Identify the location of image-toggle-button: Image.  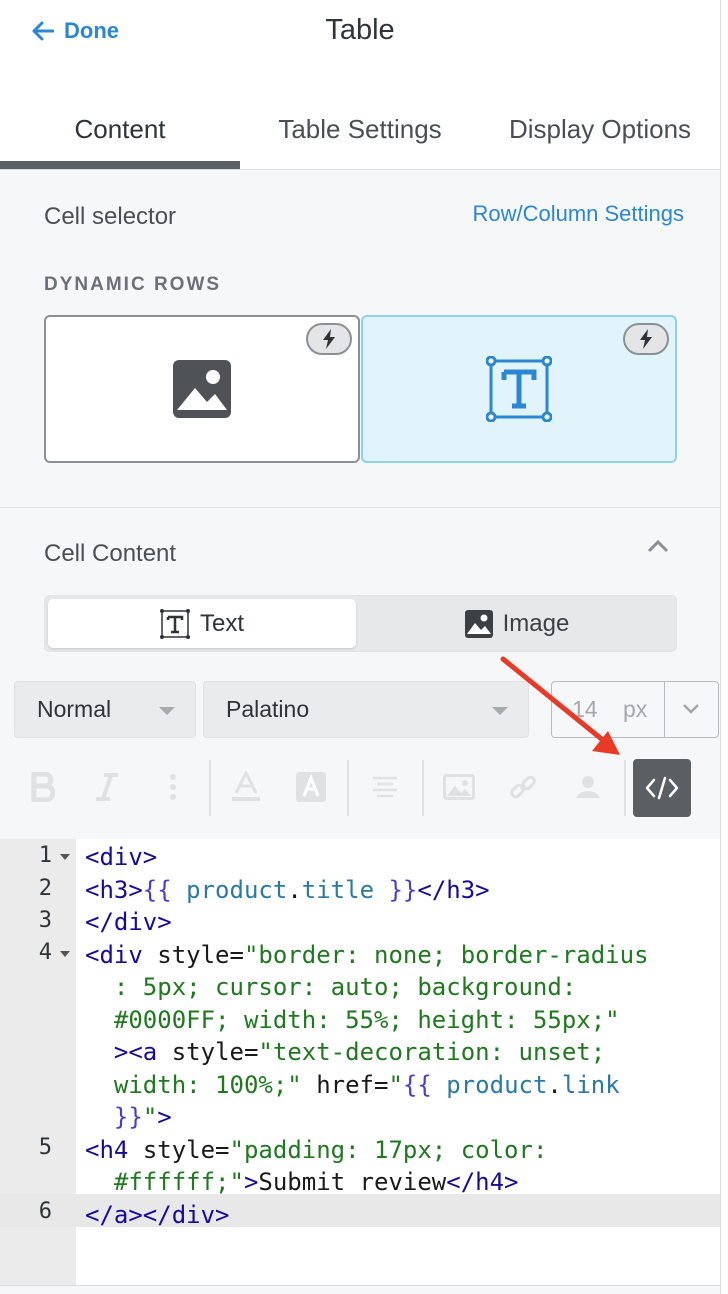
(517, 623).